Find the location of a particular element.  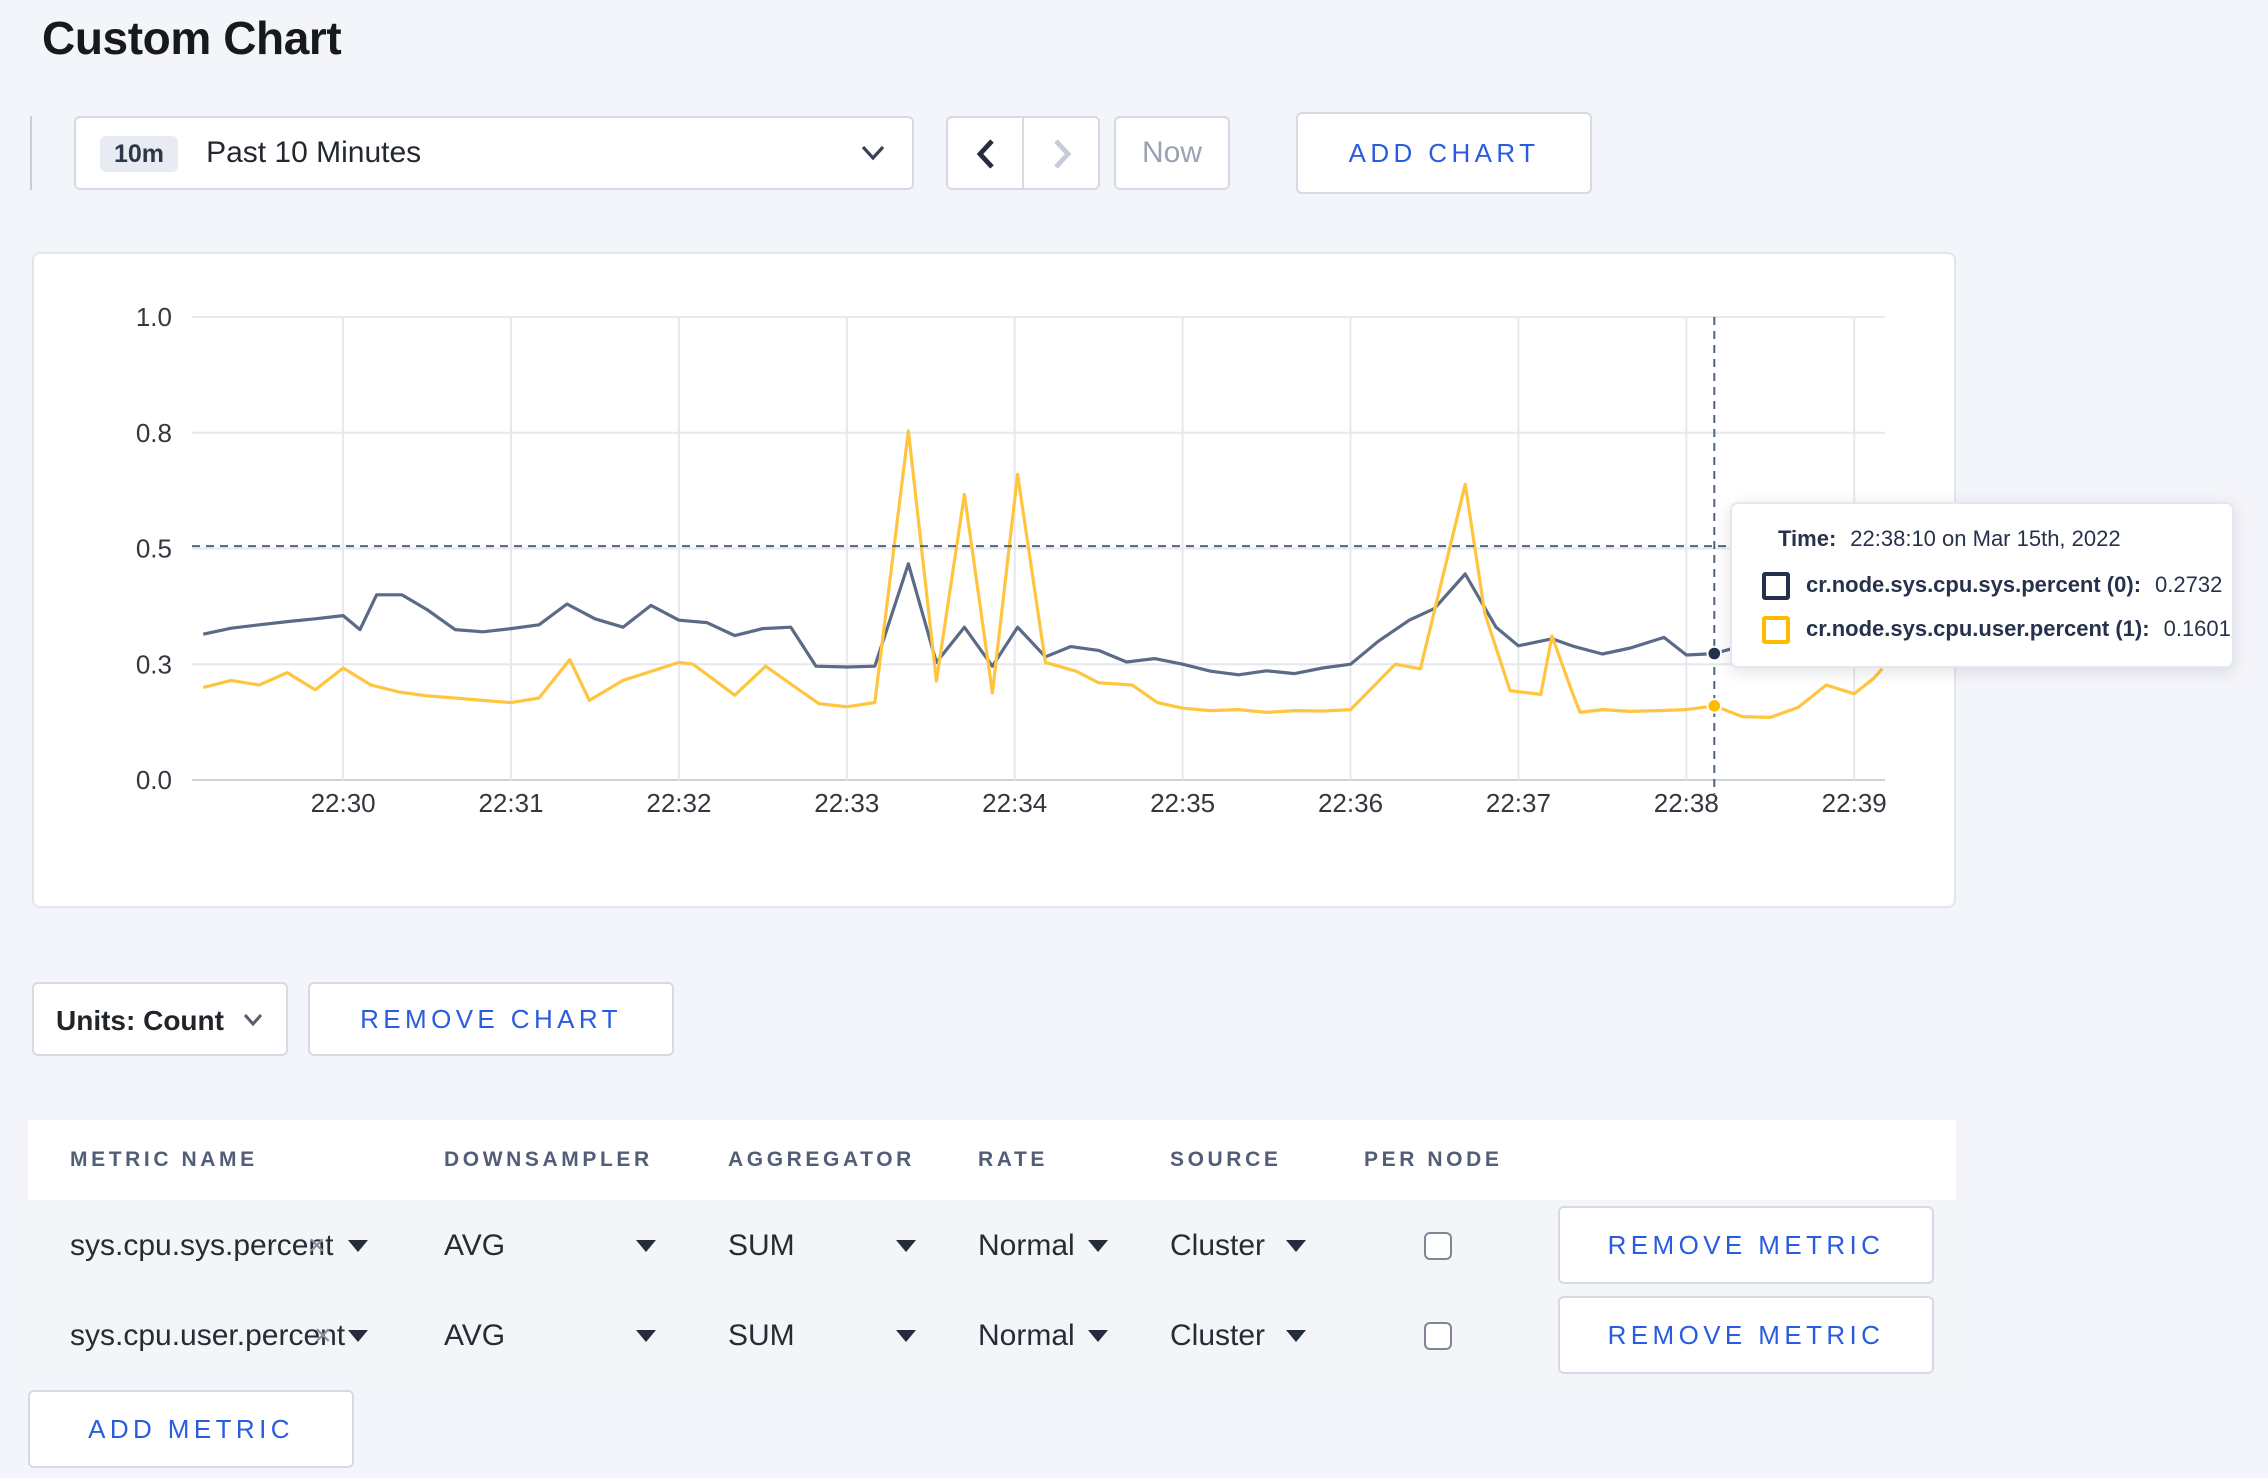

svg-text: 22:38 is located at coordinates (1686, 803).